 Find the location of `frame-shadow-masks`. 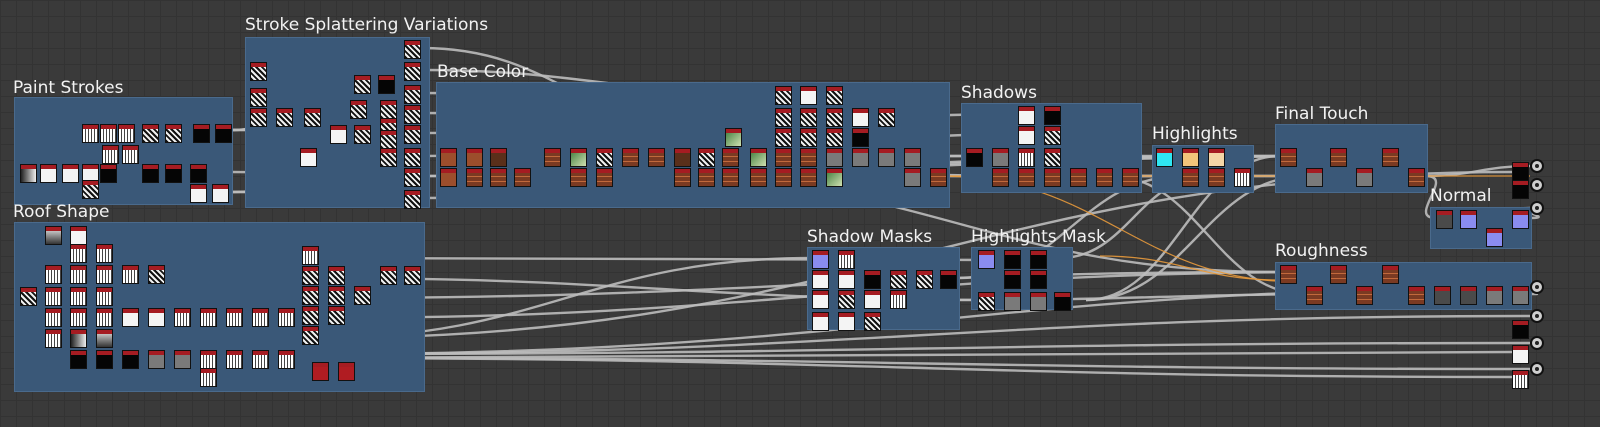

frame-shadow-masks is located at coordinates (883, 288).